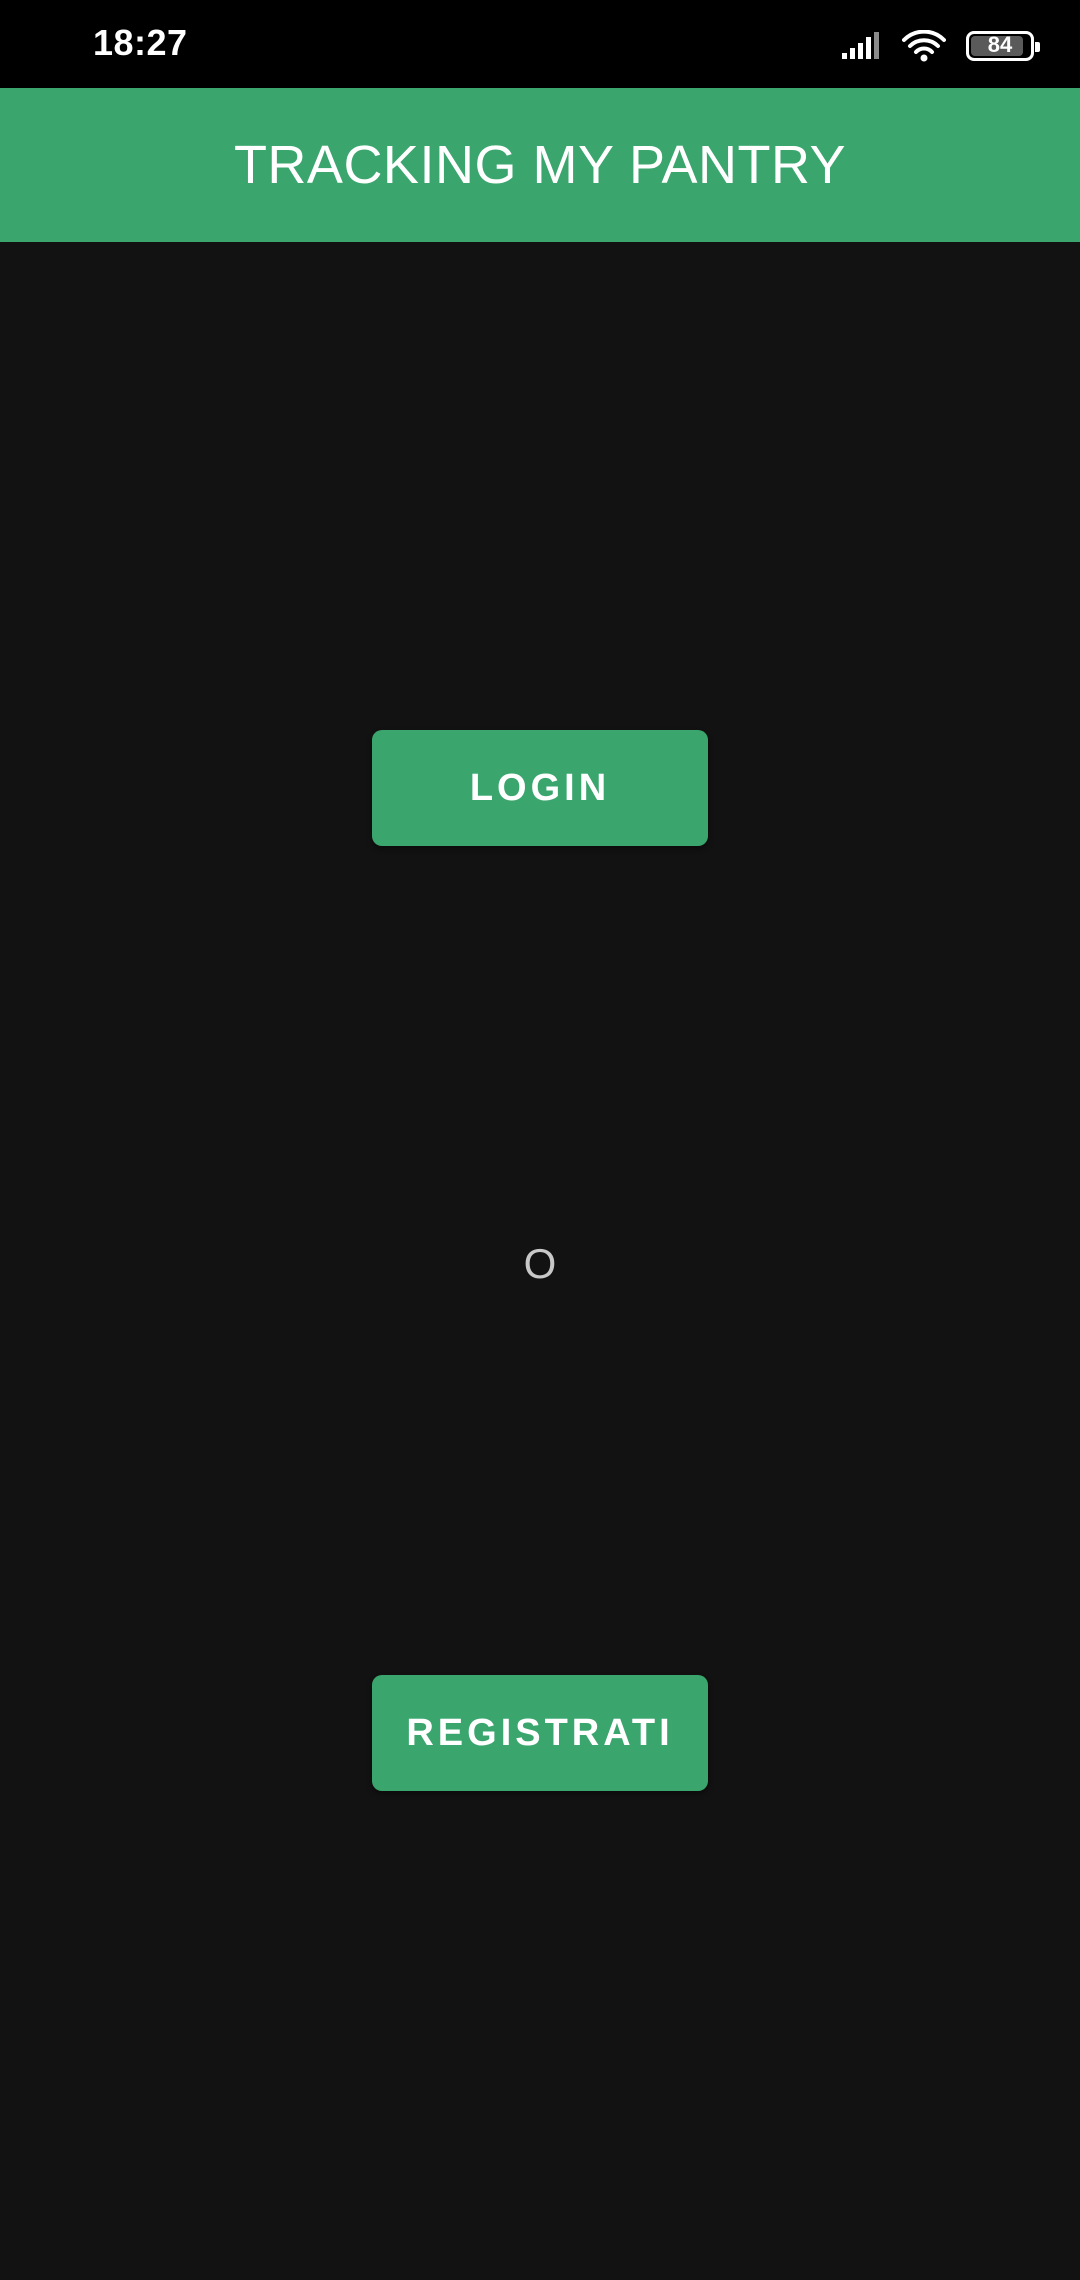 This screenshot has width=1080, height=2280. What do you see at coordinates (540, 44) in the screenshot?
I see `status-bar: 18:27 84` at bounding box center [540, 44].